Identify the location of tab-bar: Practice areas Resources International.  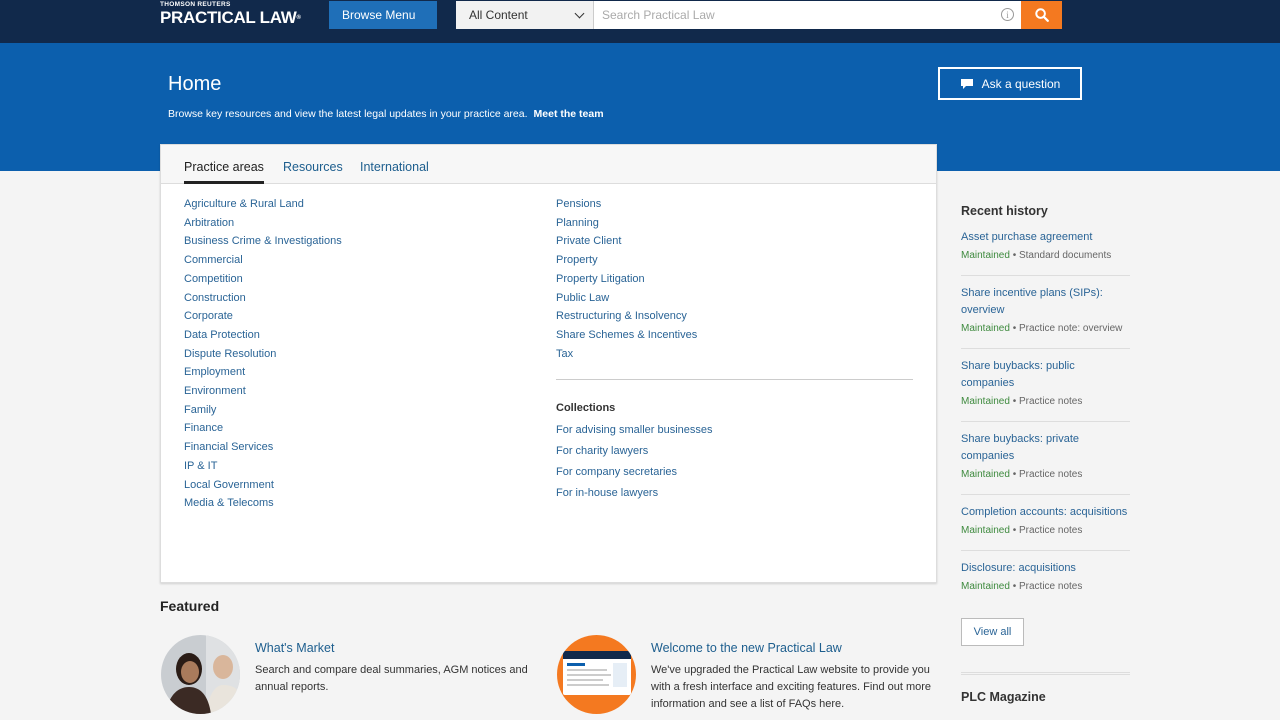
(548, 164).